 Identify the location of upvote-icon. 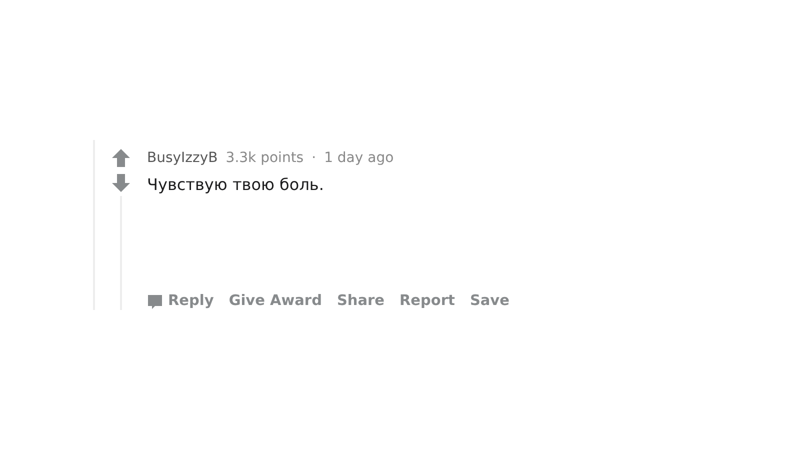
(121, 158).